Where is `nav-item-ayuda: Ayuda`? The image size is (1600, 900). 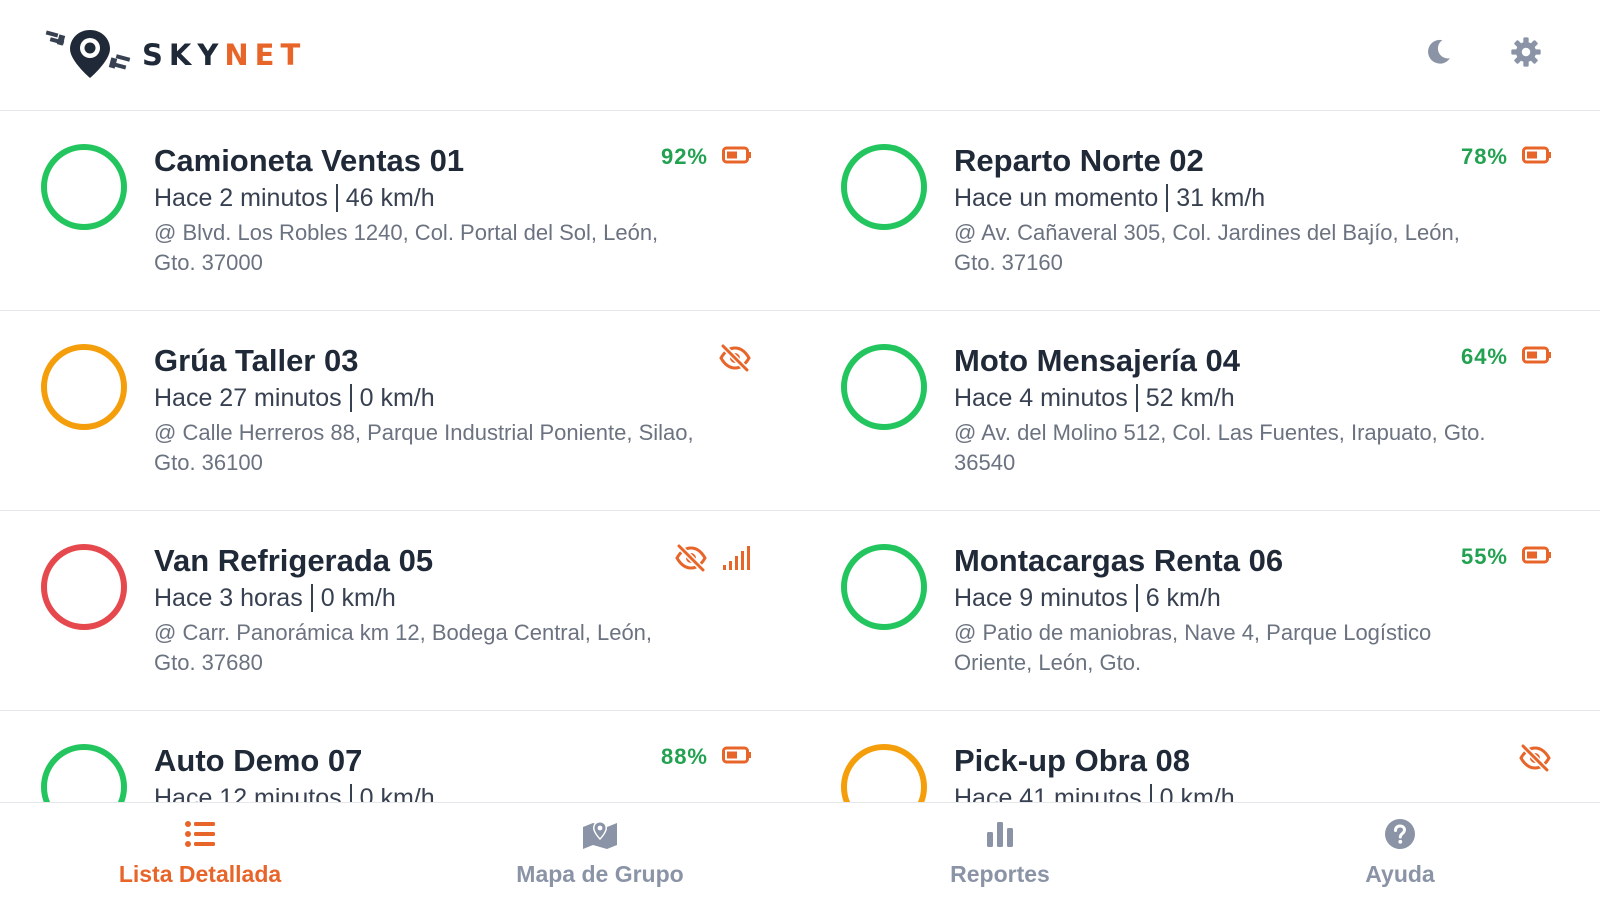 nav-item-ayuda: Ayuda is located at coordinates (1400, 851).